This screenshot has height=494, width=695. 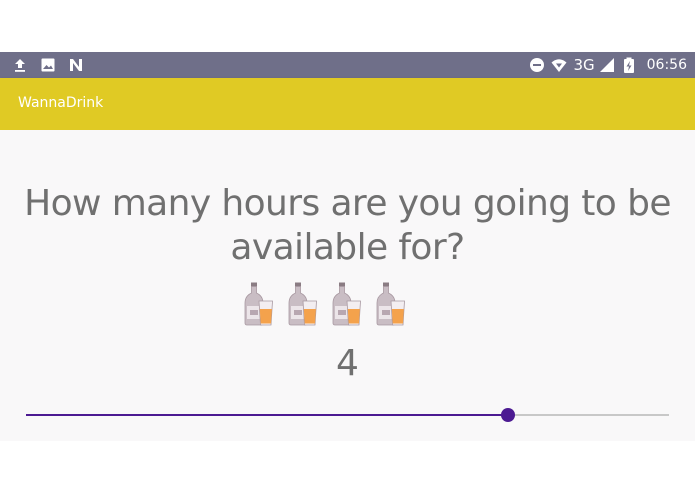 What do you see at coordinates (347, 363) in the screenshot?
I see `hours-value: 4` at bounding box center [347, 363].